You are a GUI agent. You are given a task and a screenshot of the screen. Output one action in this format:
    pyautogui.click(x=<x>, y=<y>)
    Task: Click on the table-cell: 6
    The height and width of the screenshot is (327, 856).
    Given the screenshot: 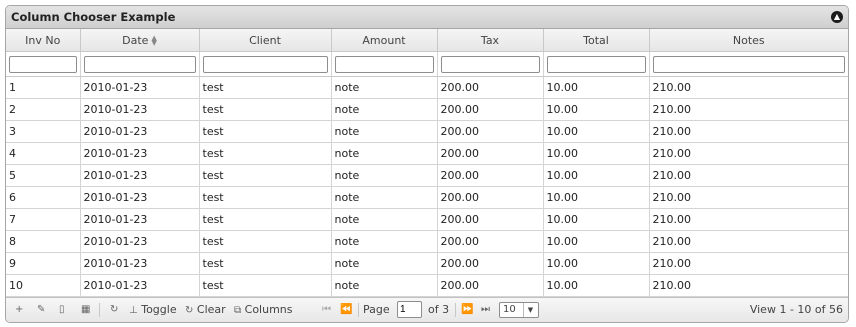 What is the action you would take?
    pyautogui.click(x=43, y=197)
    